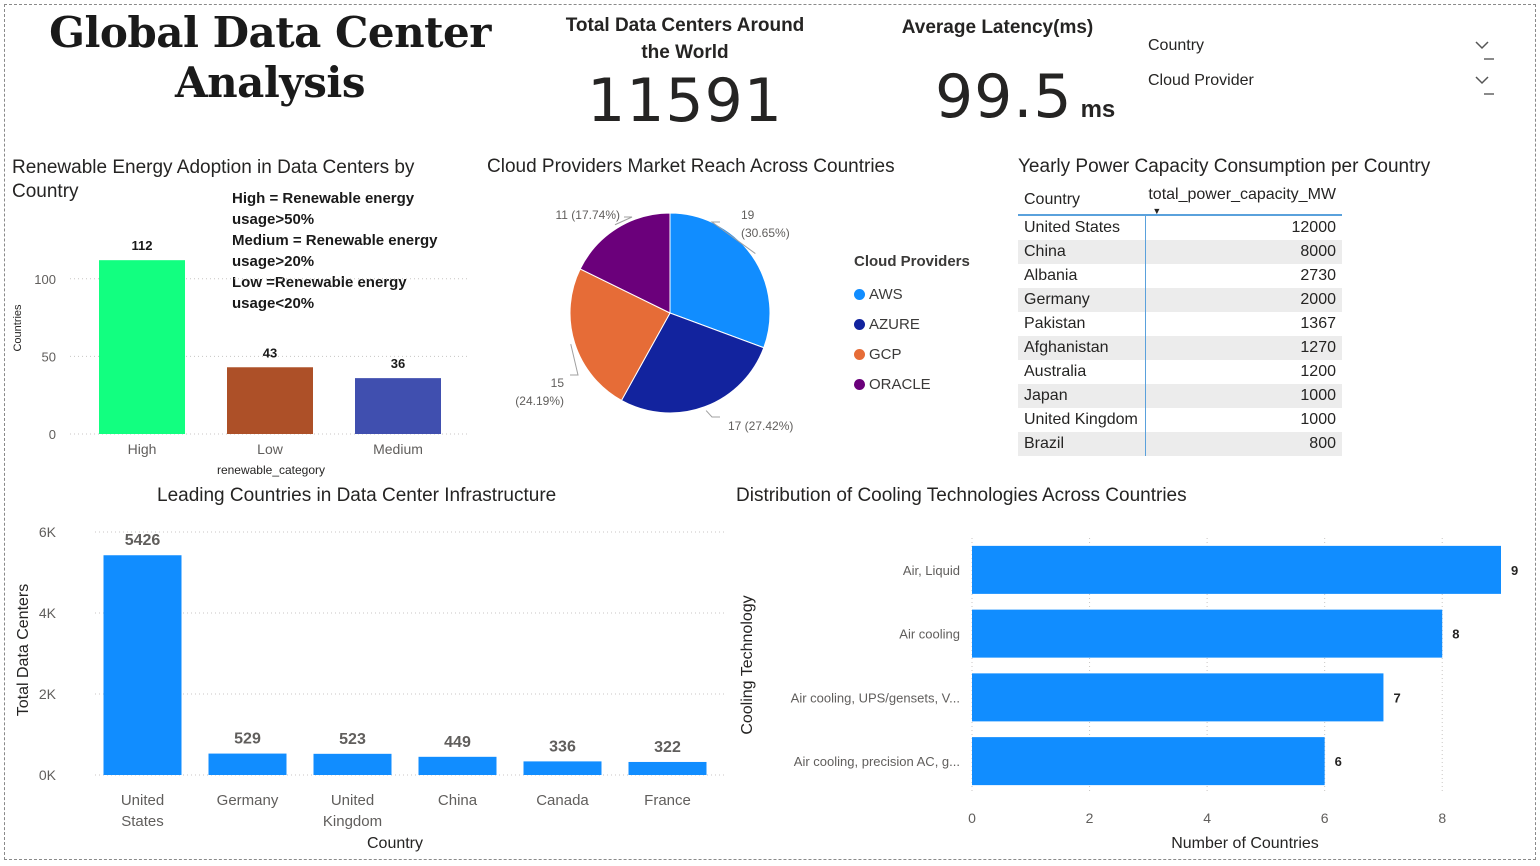 Image resolution: width=1540 pixels, height=866 pixels. Describe the element at coordinates (972, 818) in the screenshot. I see `x-tick-label: 0` at that location.